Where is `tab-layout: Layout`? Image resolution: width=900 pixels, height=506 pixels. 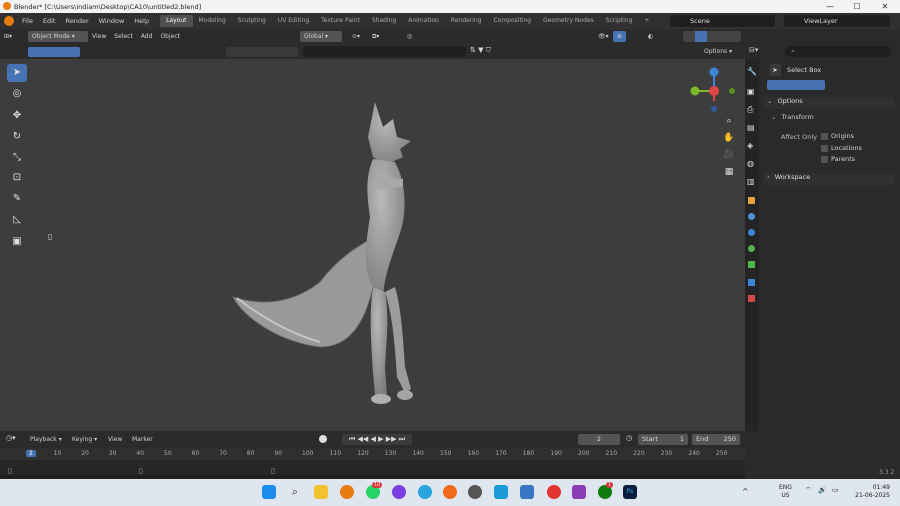 tab-layout: Layout is located at coordinates (176, 21).